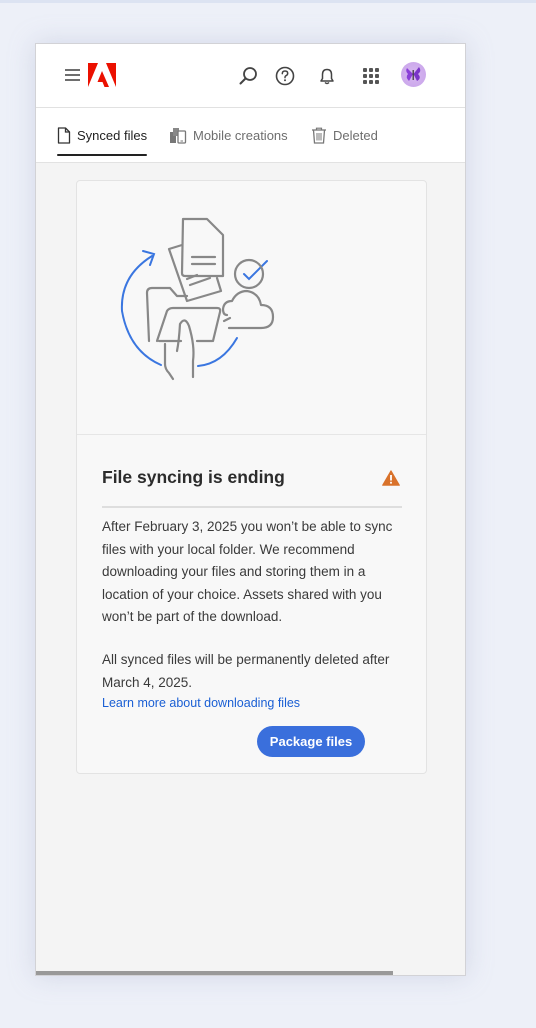 This screenshot has height=1028, width=536. What do you see at coordinates (214, 973) in the screenshot?
I see `horizontal-scrollbar` at bounding box center [214, 973].